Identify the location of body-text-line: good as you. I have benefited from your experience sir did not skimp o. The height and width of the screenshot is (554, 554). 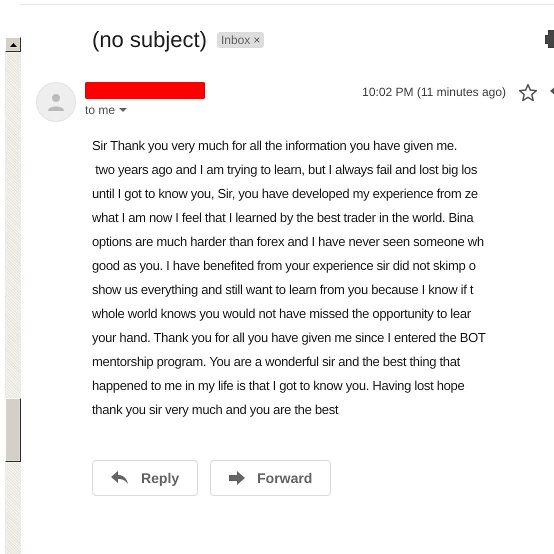
(284, 266).